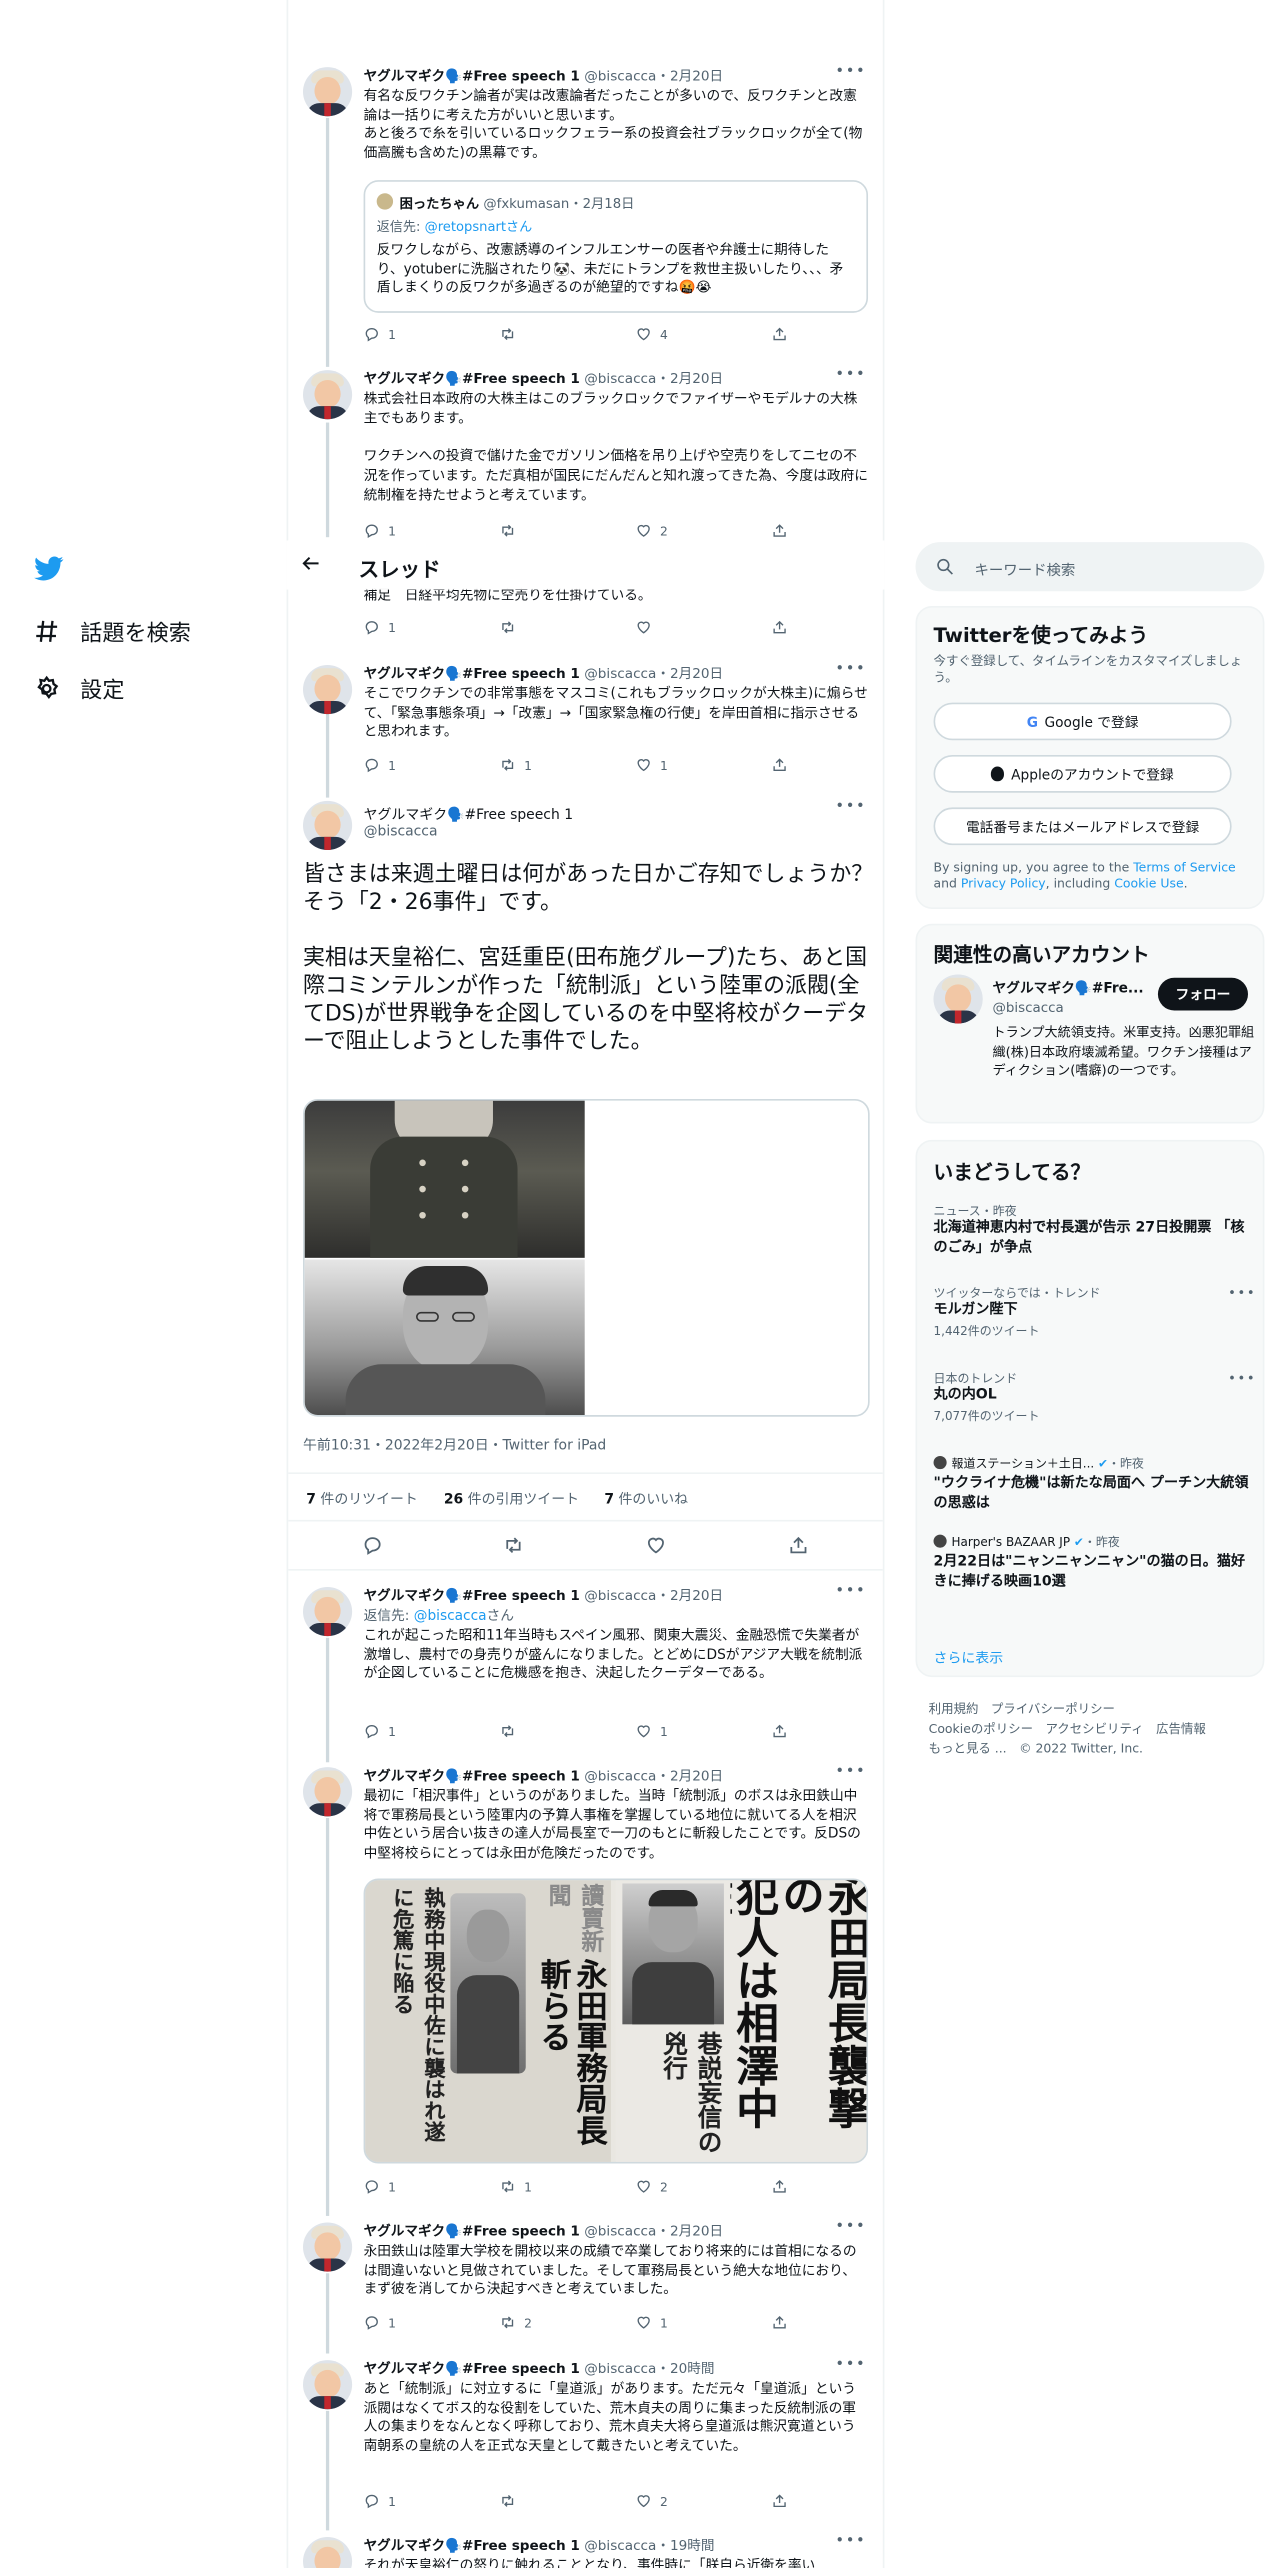  Describe the element at coordinates (516, 2322) in the screenshot. I see `retweet-button: 2` at that location.